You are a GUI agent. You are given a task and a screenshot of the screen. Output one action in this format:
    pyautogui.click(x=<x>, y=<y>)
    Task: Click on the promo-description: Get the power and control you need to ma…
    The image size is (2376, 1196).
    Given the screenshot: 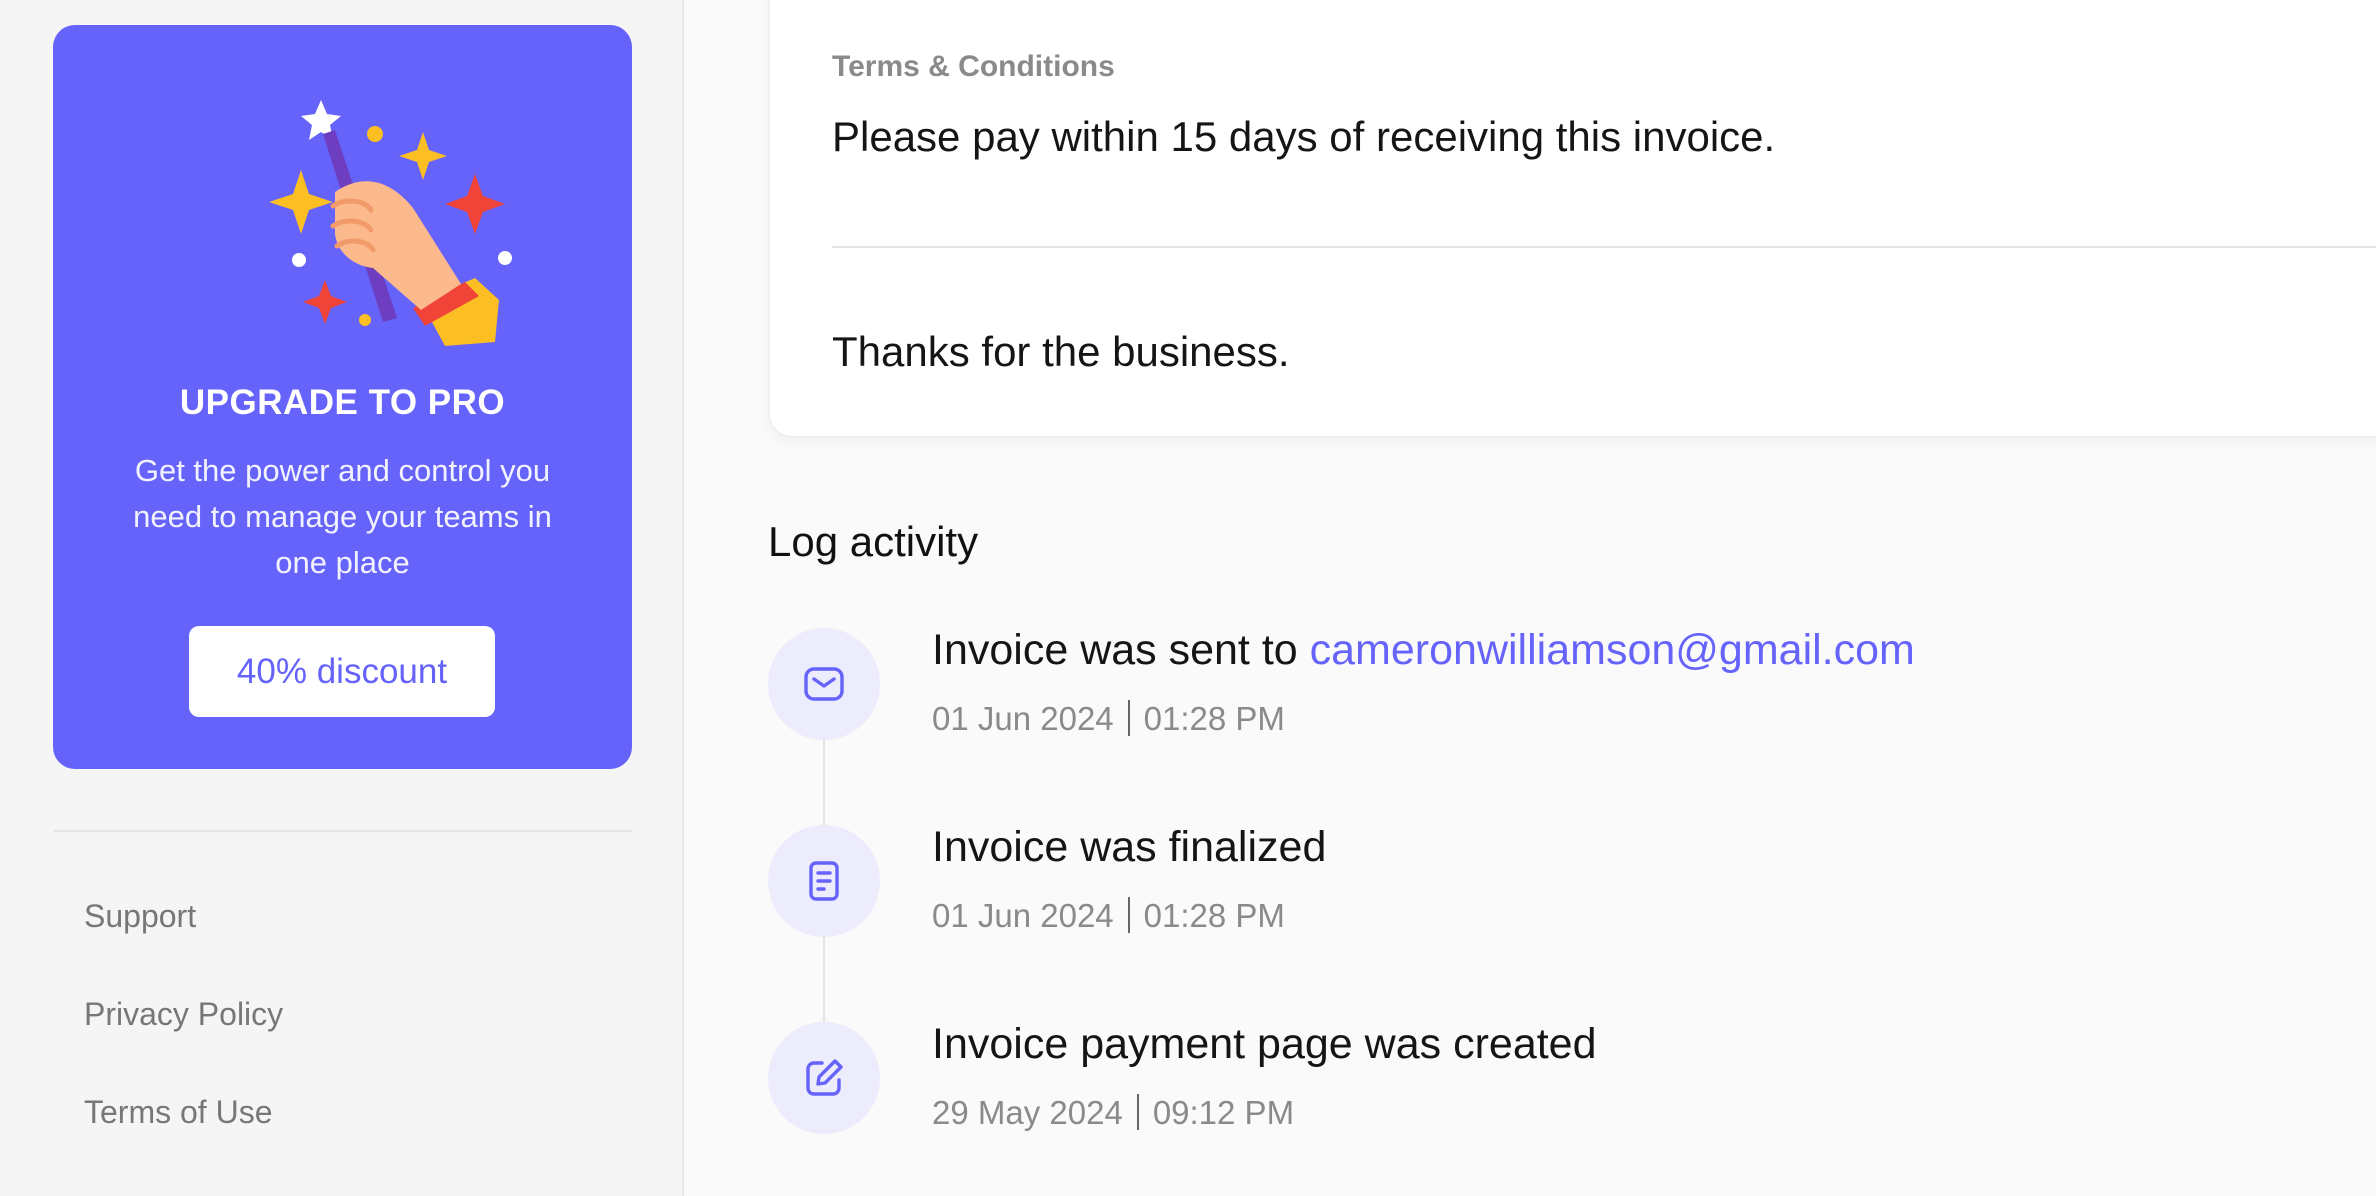 What is the action you would take?
    pyautogui.click(x=342, y=516)
    